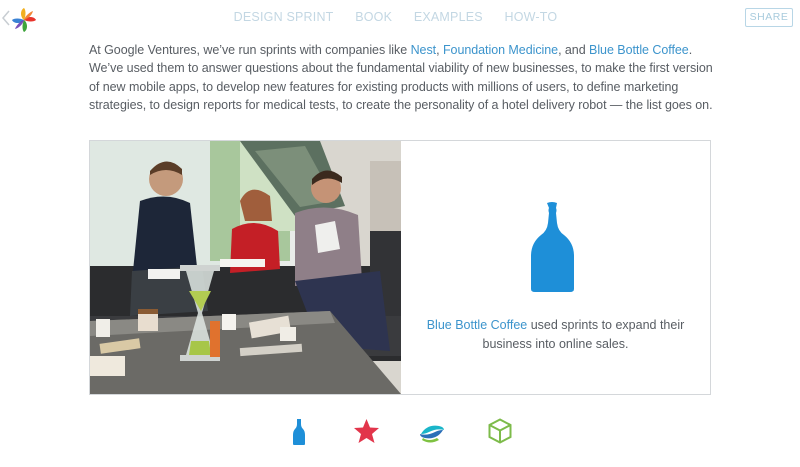 The image size is (800, 467). I want to click on nav-examples: EXAMPLES, so click(448, 17).